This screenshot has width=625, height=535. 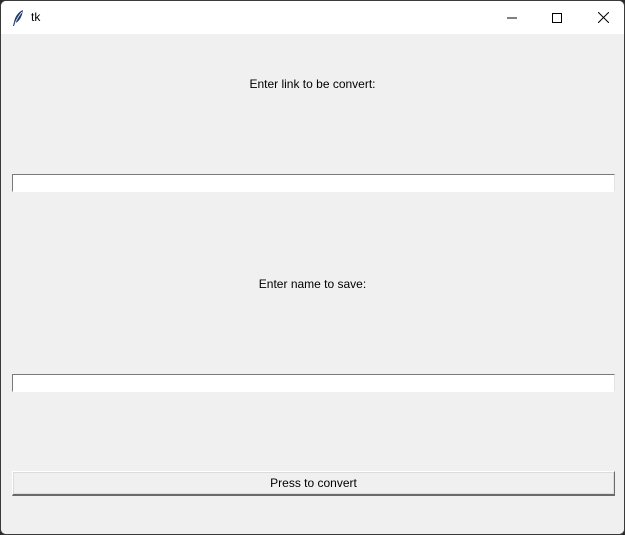 I want to click on minimize-button, so click(x=512, y=17).